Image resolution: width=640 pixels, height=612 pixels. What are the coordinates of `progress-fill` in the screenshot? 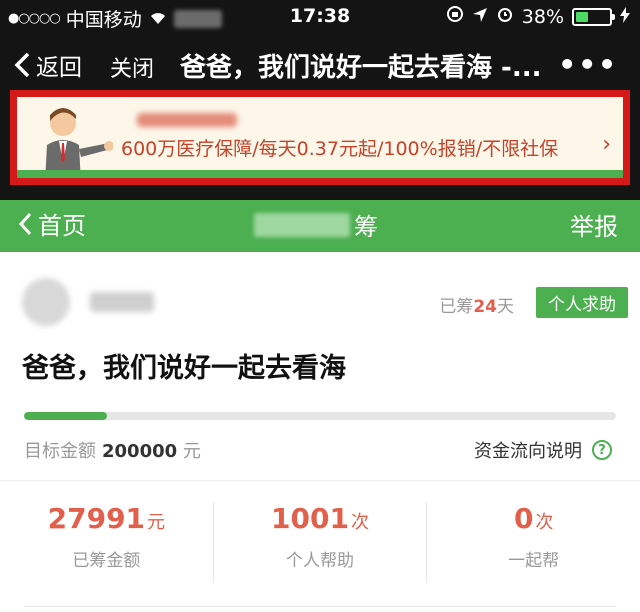 It's located at (65, 416).